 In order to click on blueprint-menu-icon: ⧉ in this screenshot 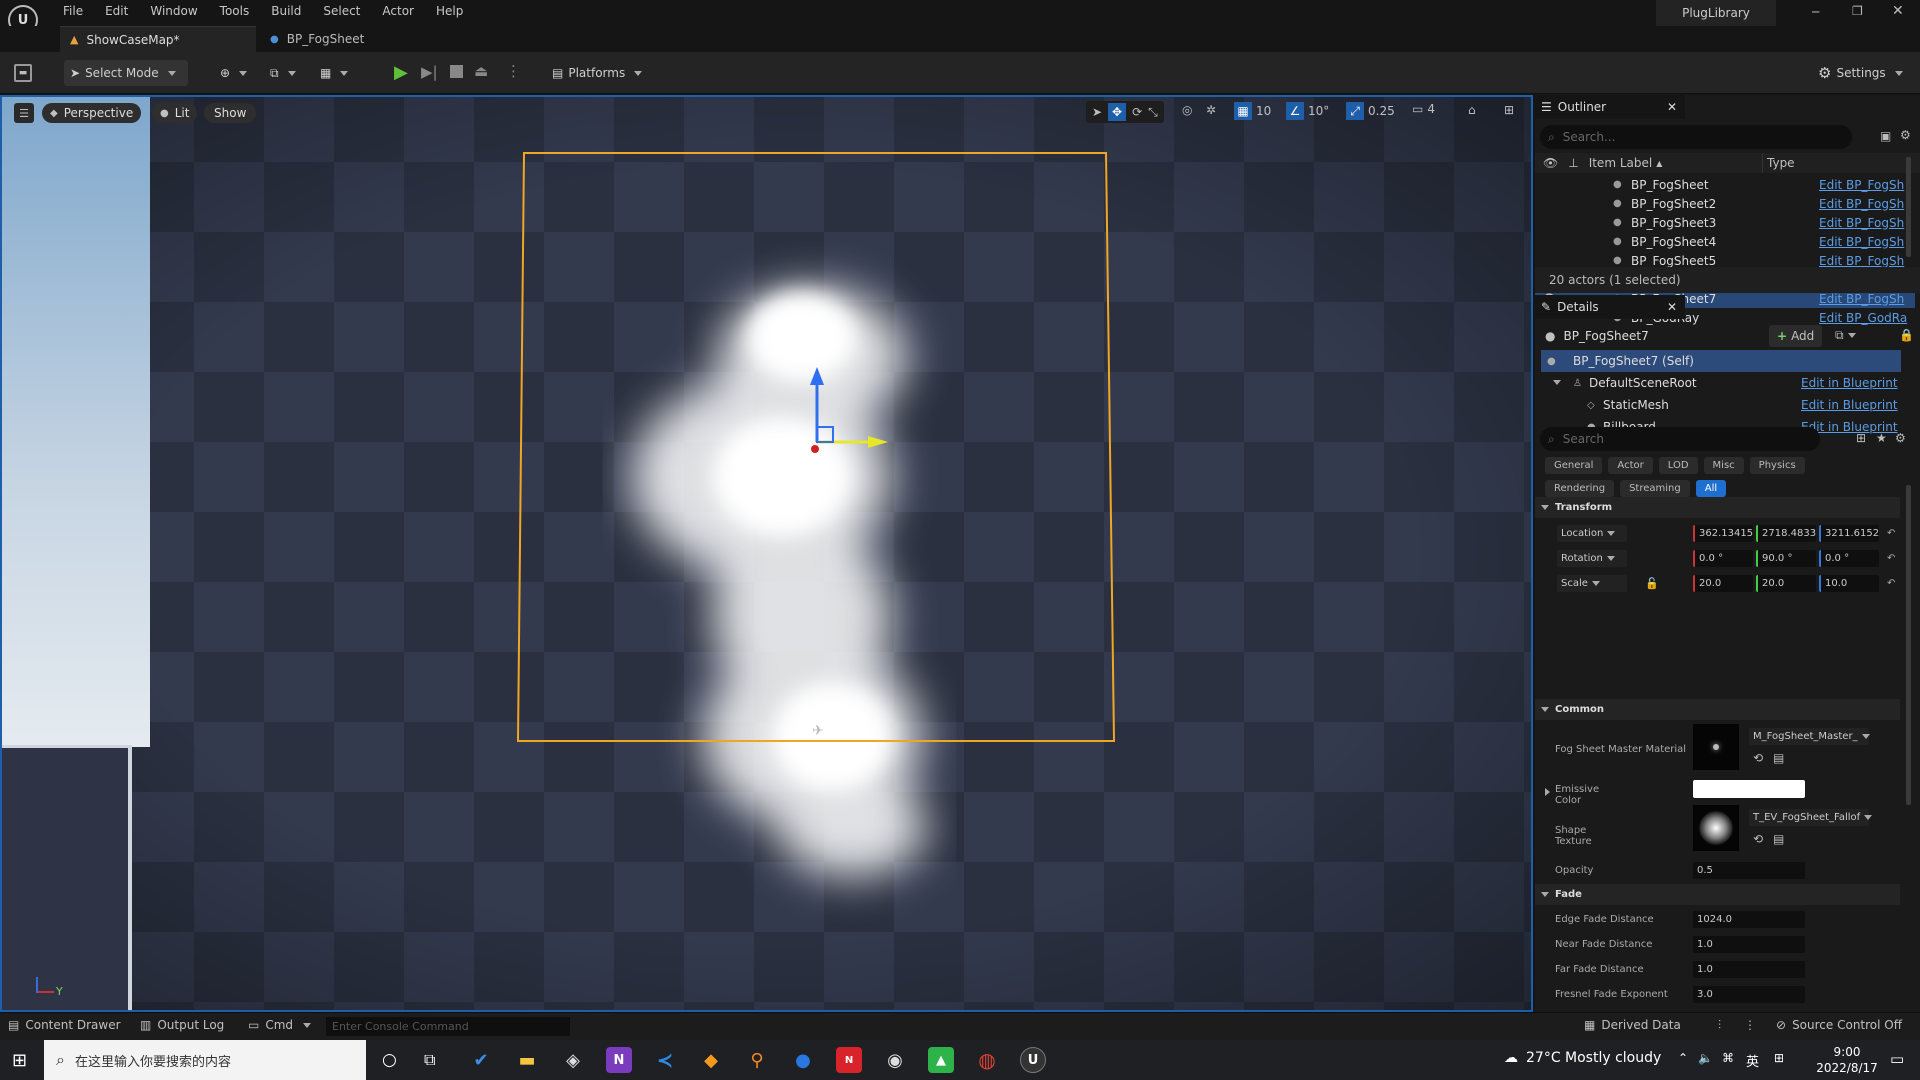, I will do `click(283, 73)`.